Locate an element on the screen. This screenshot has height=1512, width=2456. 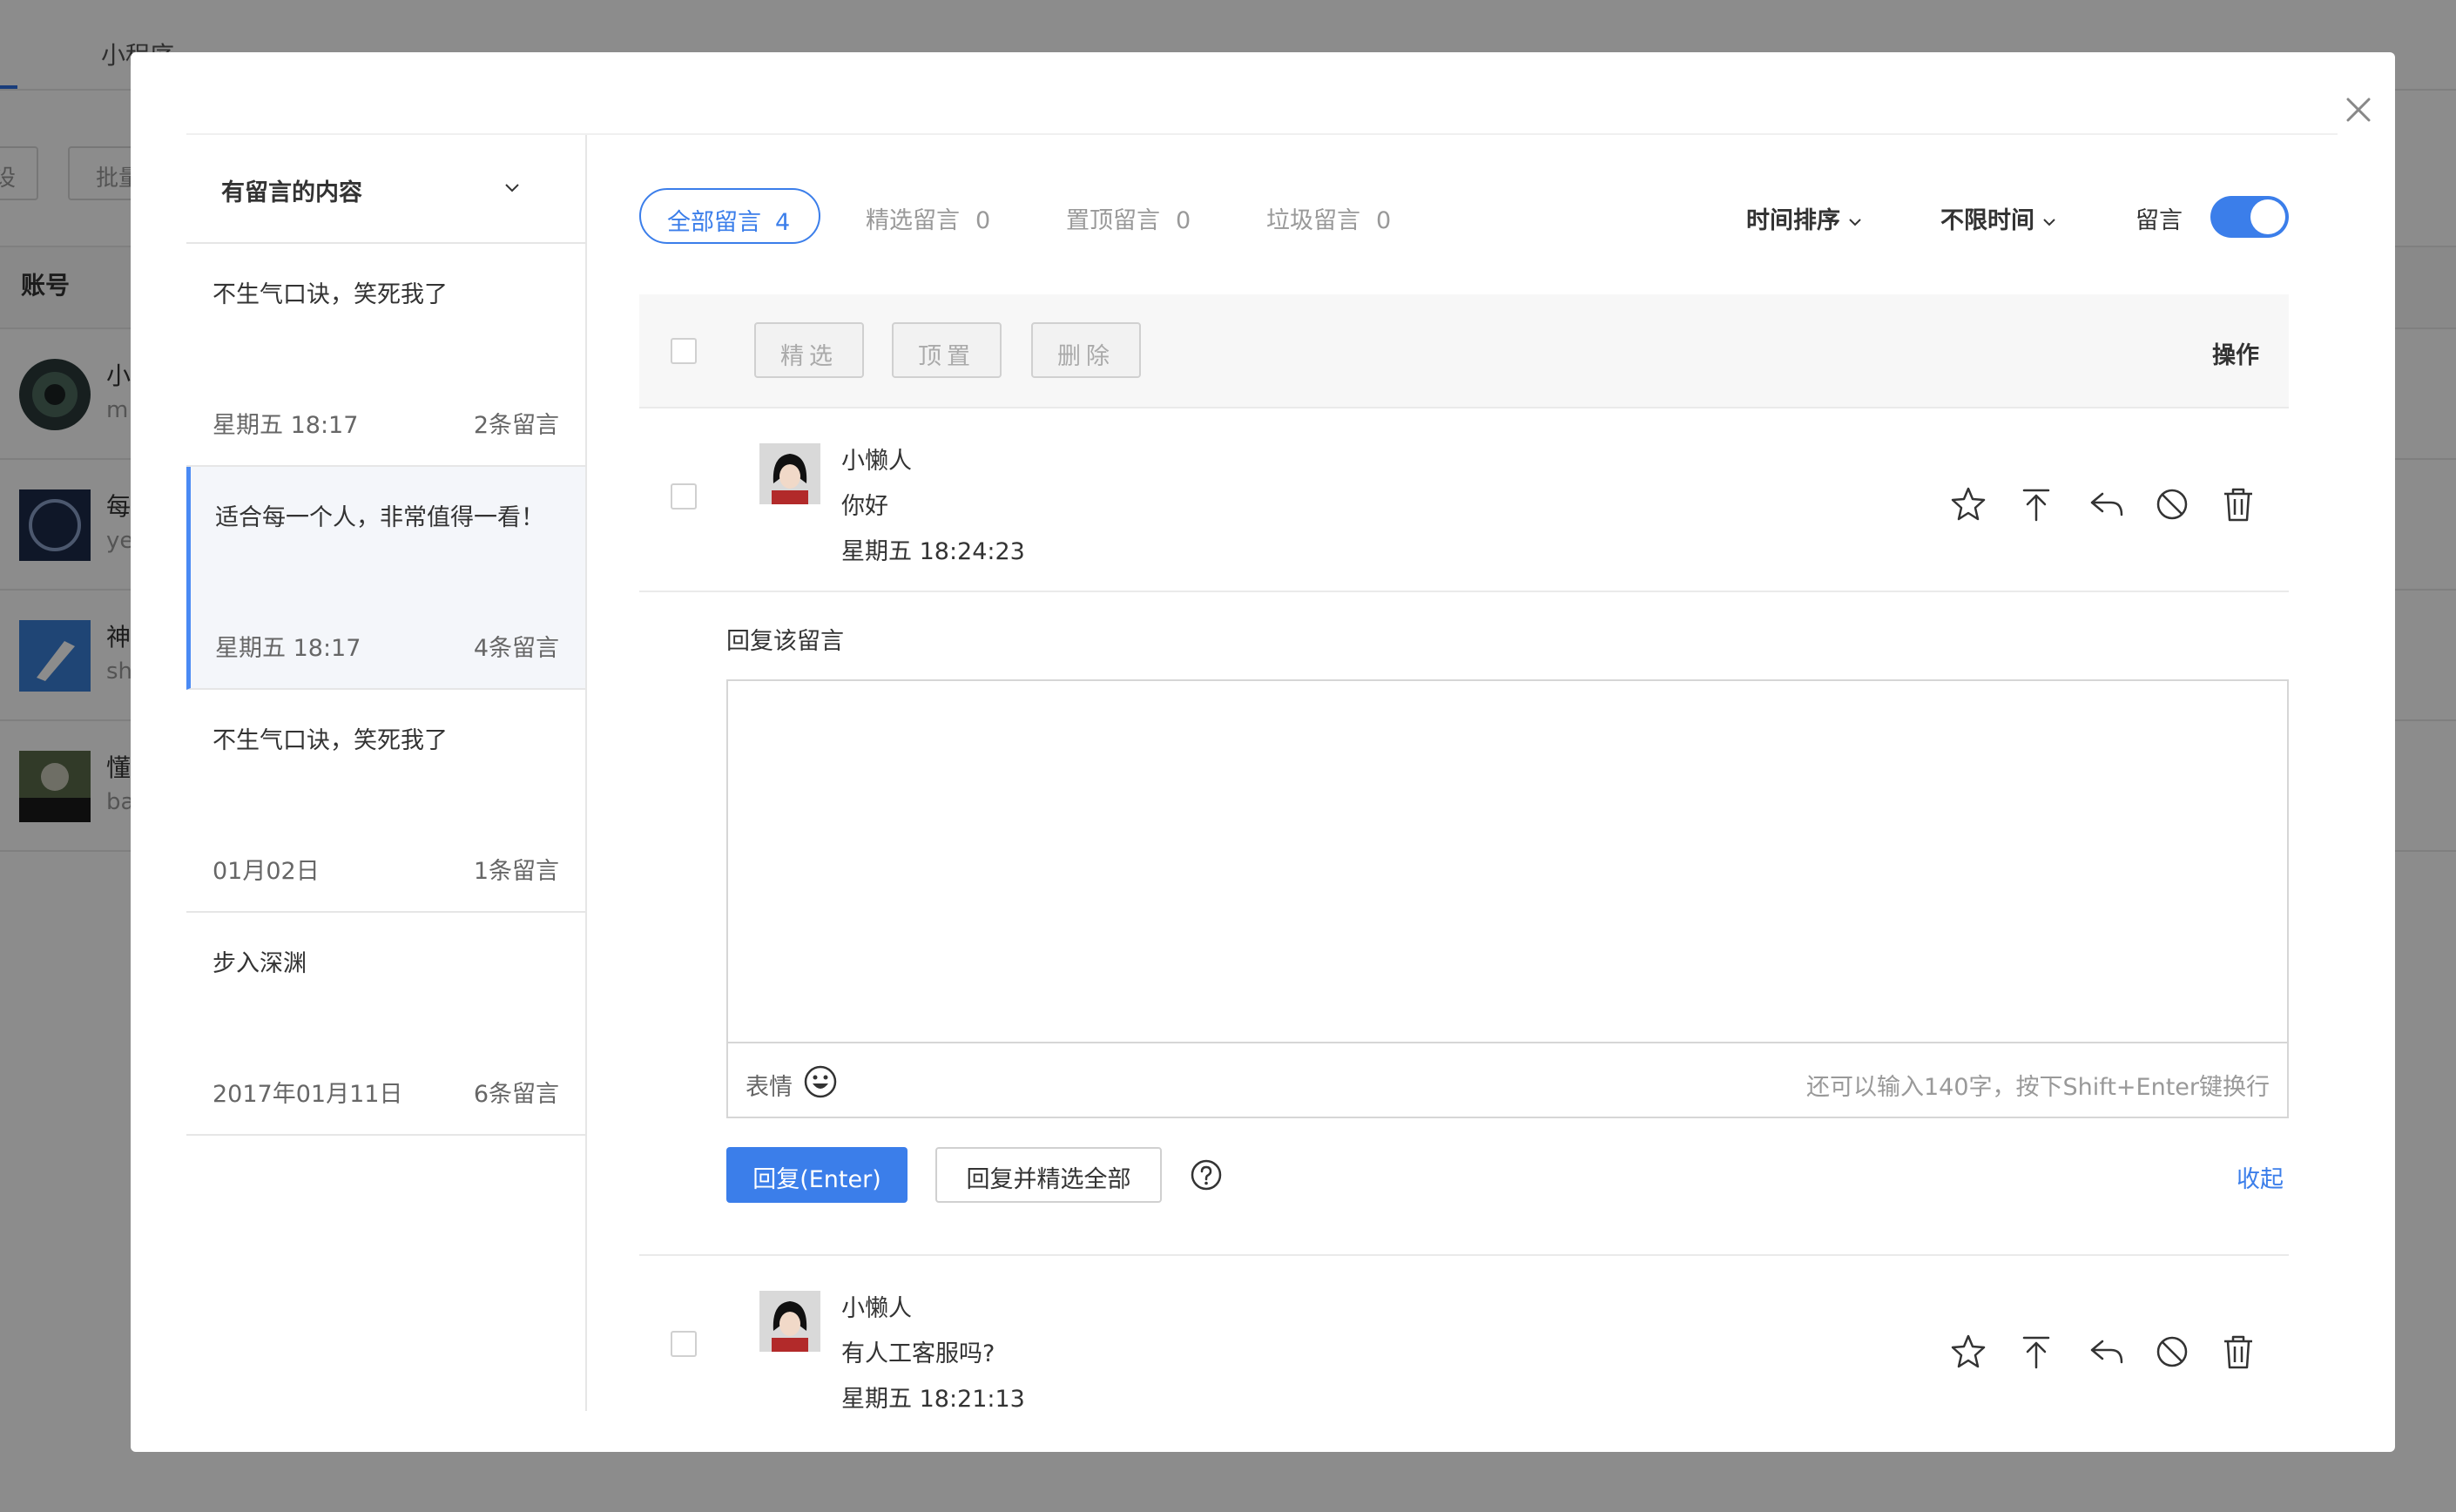
toggle-knob is located at coordinates (2268, 216).